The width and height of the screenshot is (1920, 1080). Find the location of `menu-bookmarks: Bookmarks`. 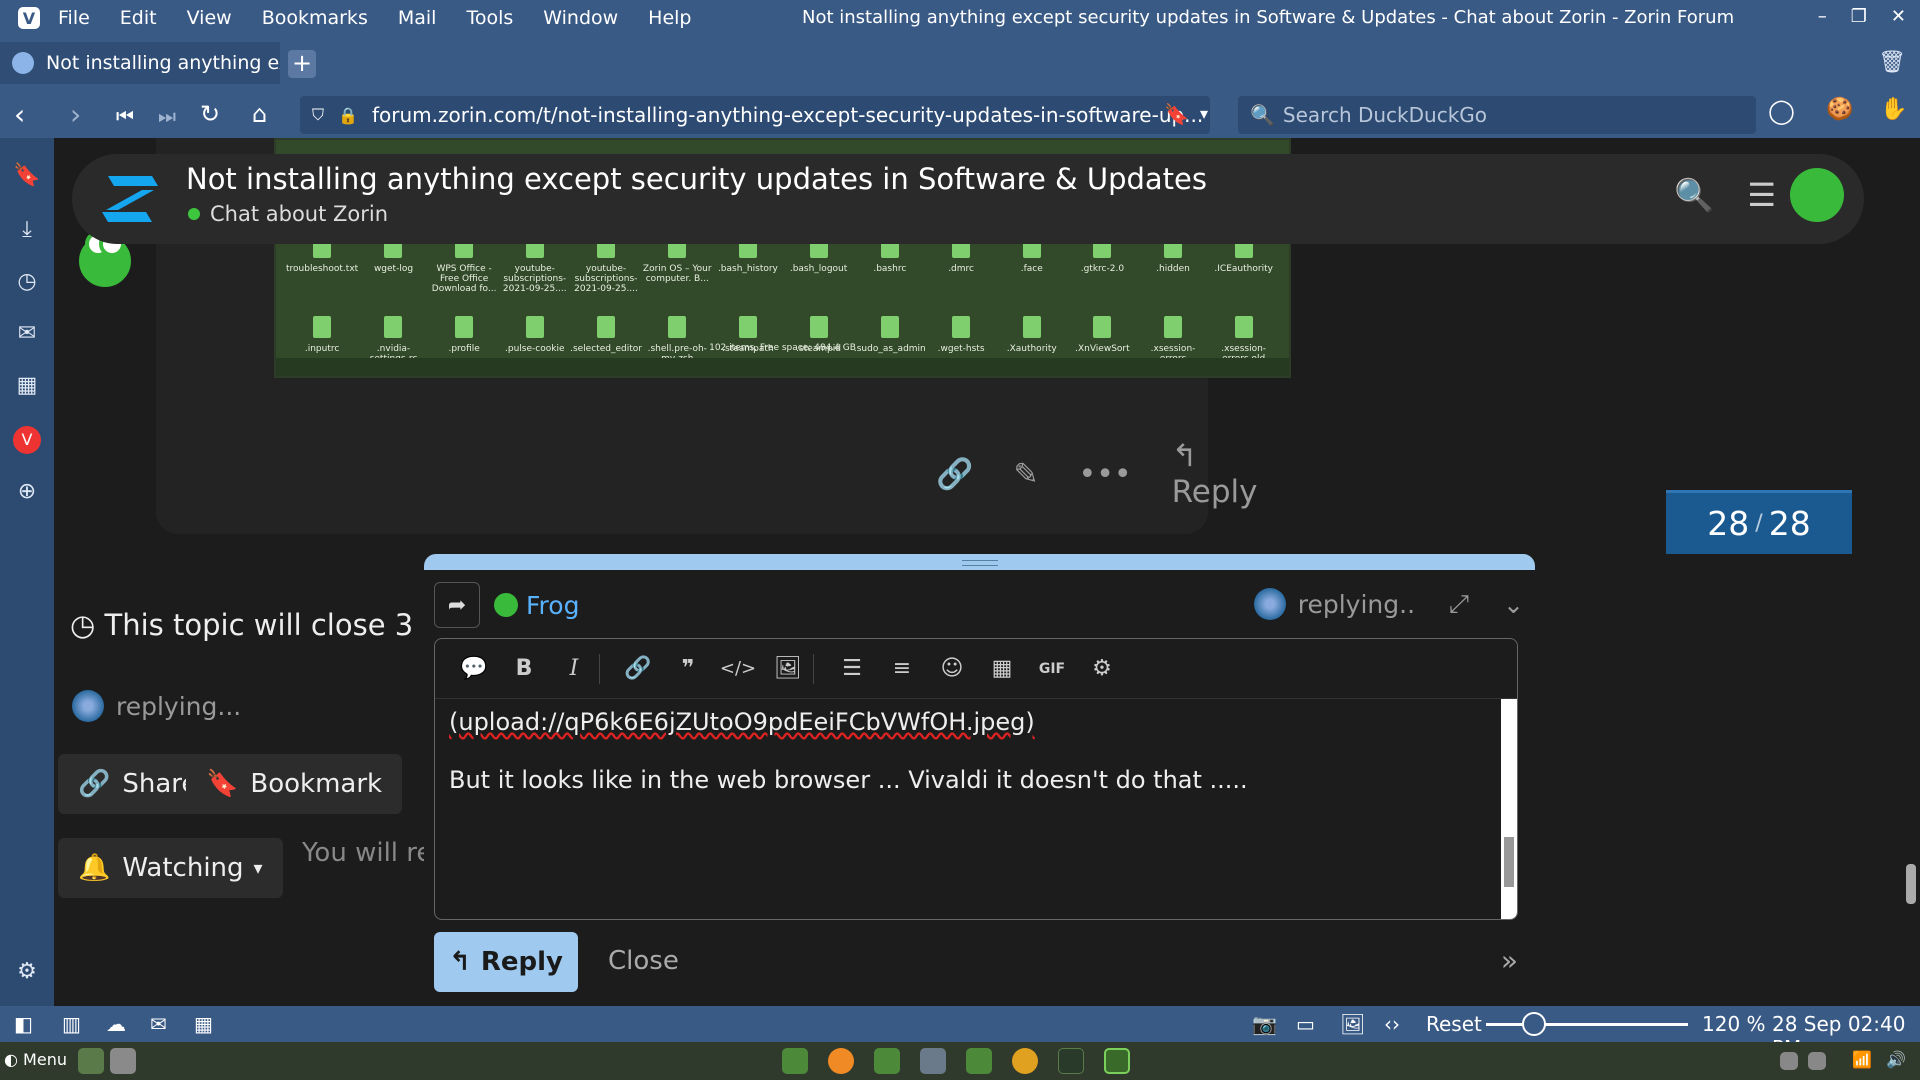

menu-bookmarks: Bookmarks is located at coordinates (315, 18).